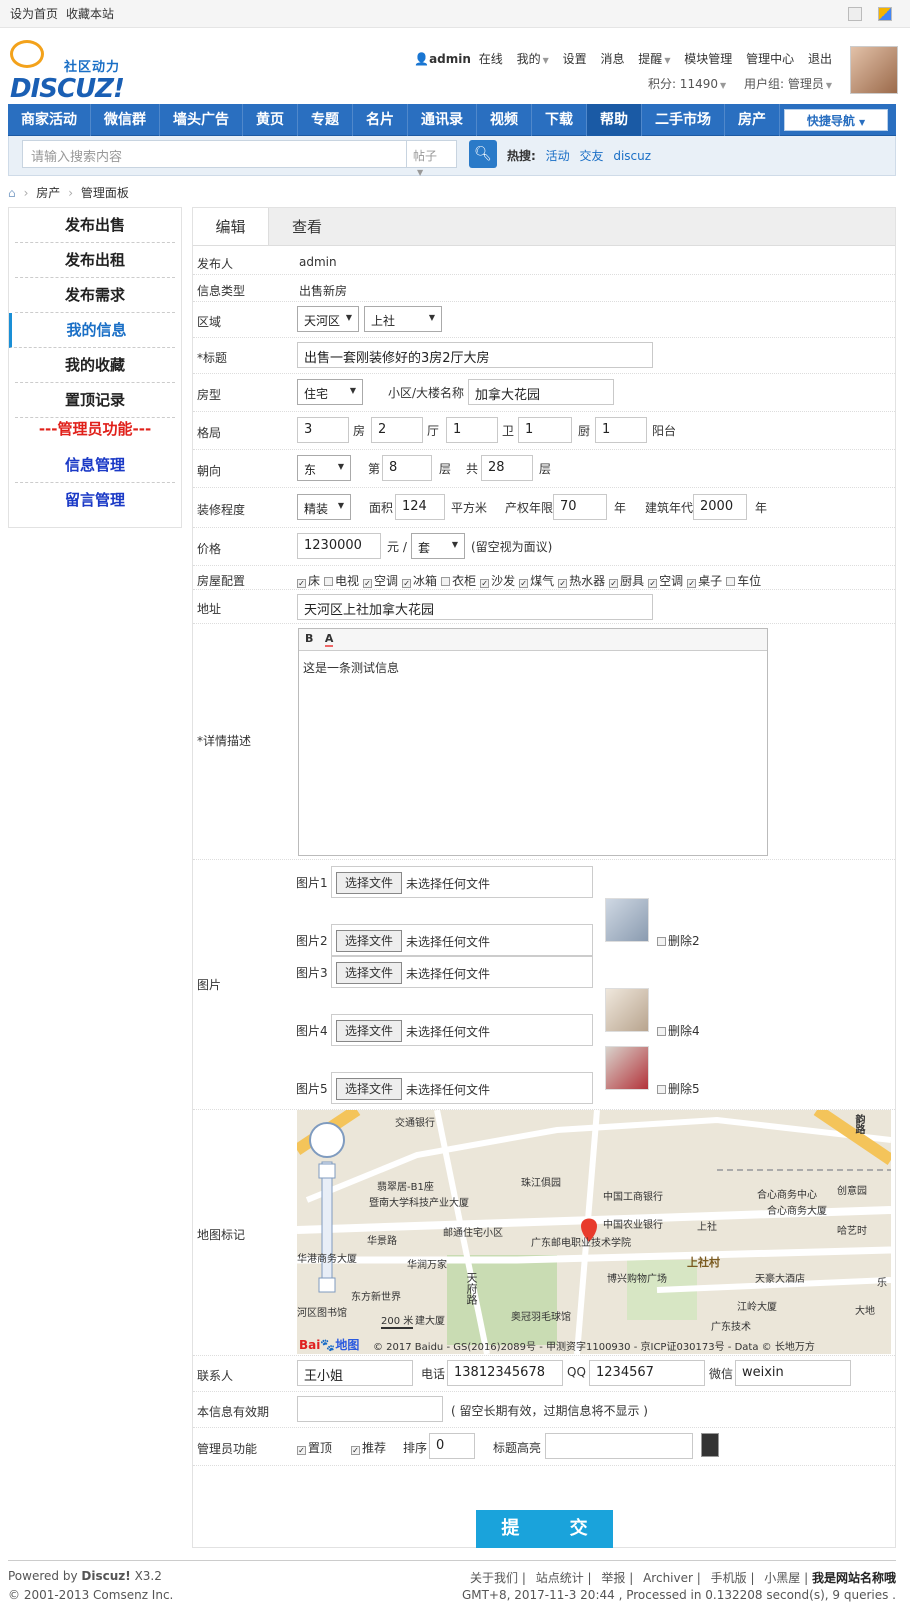 Image resolution: width=910 pixels, height=1607 pixels. I want to click on qq-input: 1234567, so click(647, 1373).